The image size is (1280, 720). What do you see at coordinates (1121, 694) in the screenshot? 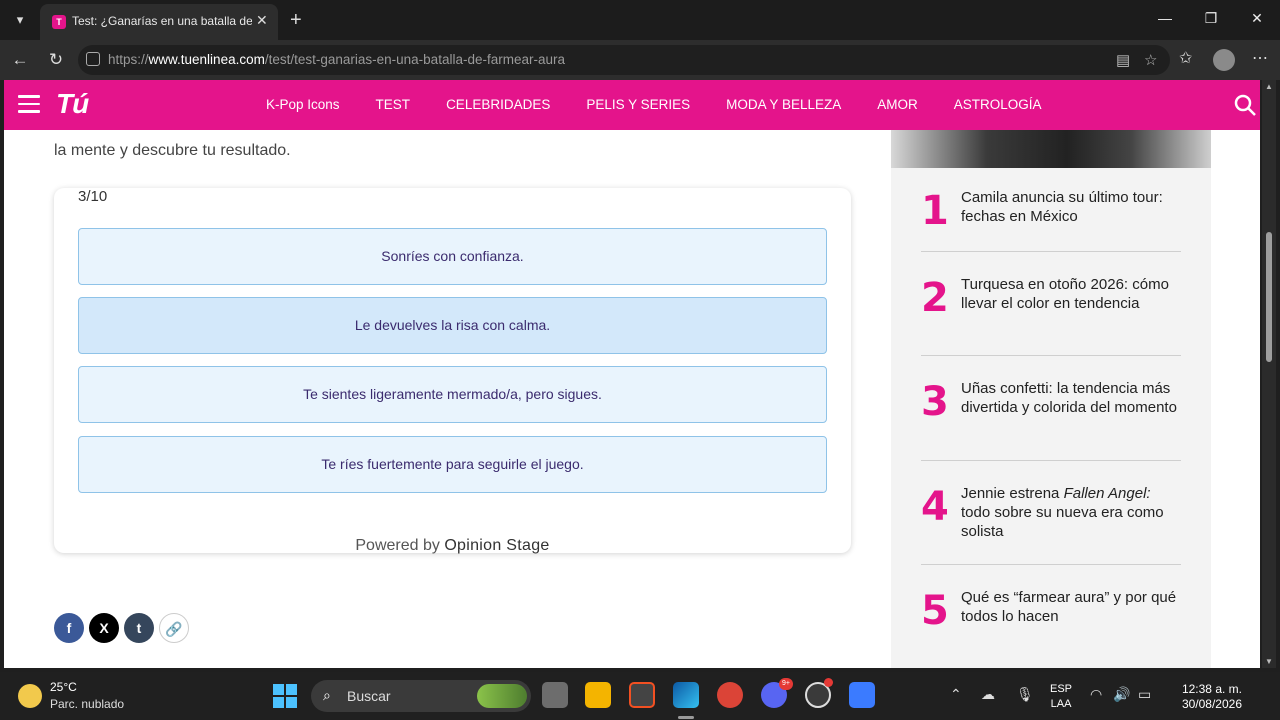
I see `volume-speaker-icon: 🔊` at bounding box center [1121, 694].